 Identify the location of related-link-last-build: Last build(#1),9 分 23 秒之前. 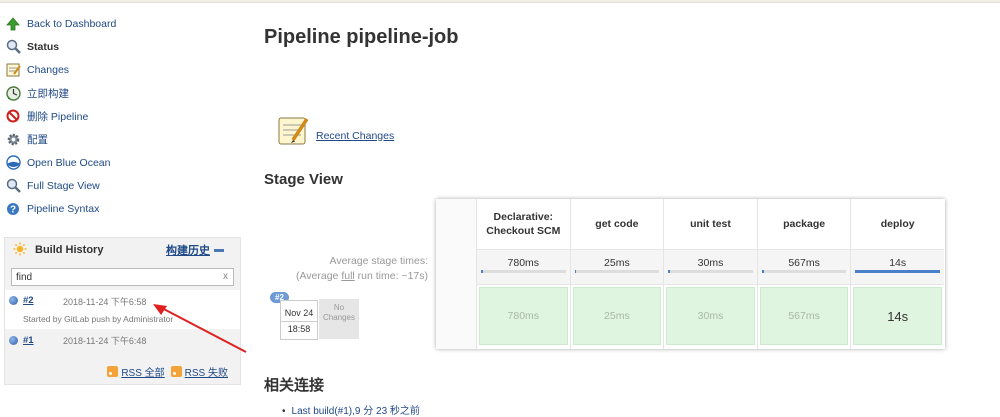
(351, 409).